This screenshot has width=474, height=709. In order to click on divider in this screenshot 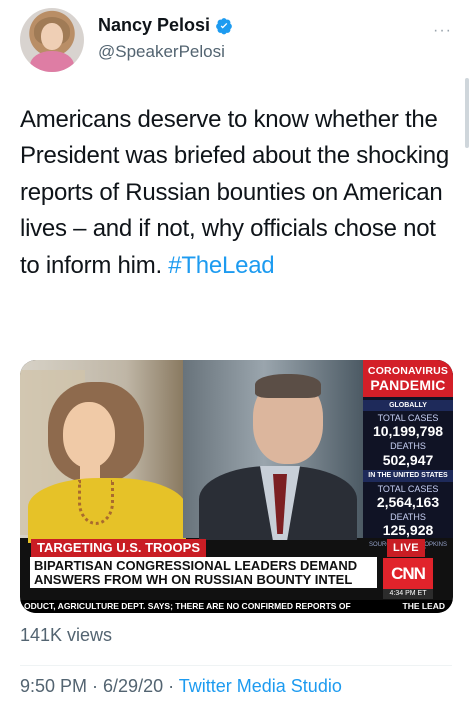, I will do `click(236, 665)`.